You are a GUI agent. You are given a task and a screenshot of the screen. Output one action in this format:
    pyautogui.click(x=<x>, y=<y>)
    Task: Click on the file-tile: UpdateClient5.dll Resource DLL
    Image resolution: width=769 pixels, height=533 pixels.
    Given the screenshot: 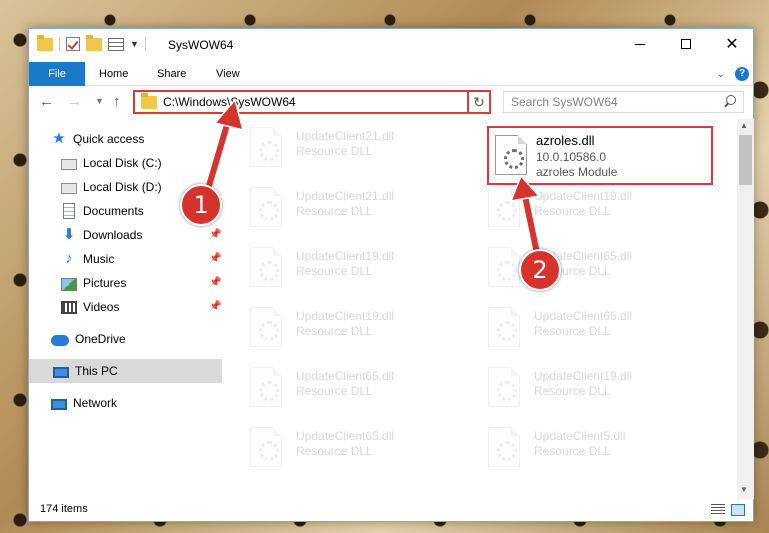 What is the action you would take?
    pyautogui.click(x=599, y=447)
    